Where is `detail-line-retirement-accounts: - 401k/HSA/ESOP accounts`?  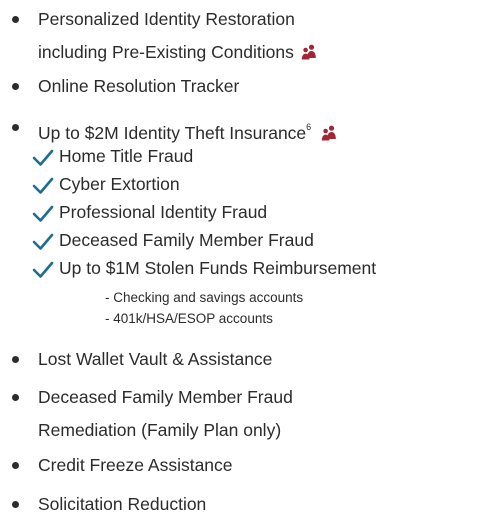 detail-line-retirement-accounts: - 401k/HSA/ESOP accounts is located at coordinates (189, 318).